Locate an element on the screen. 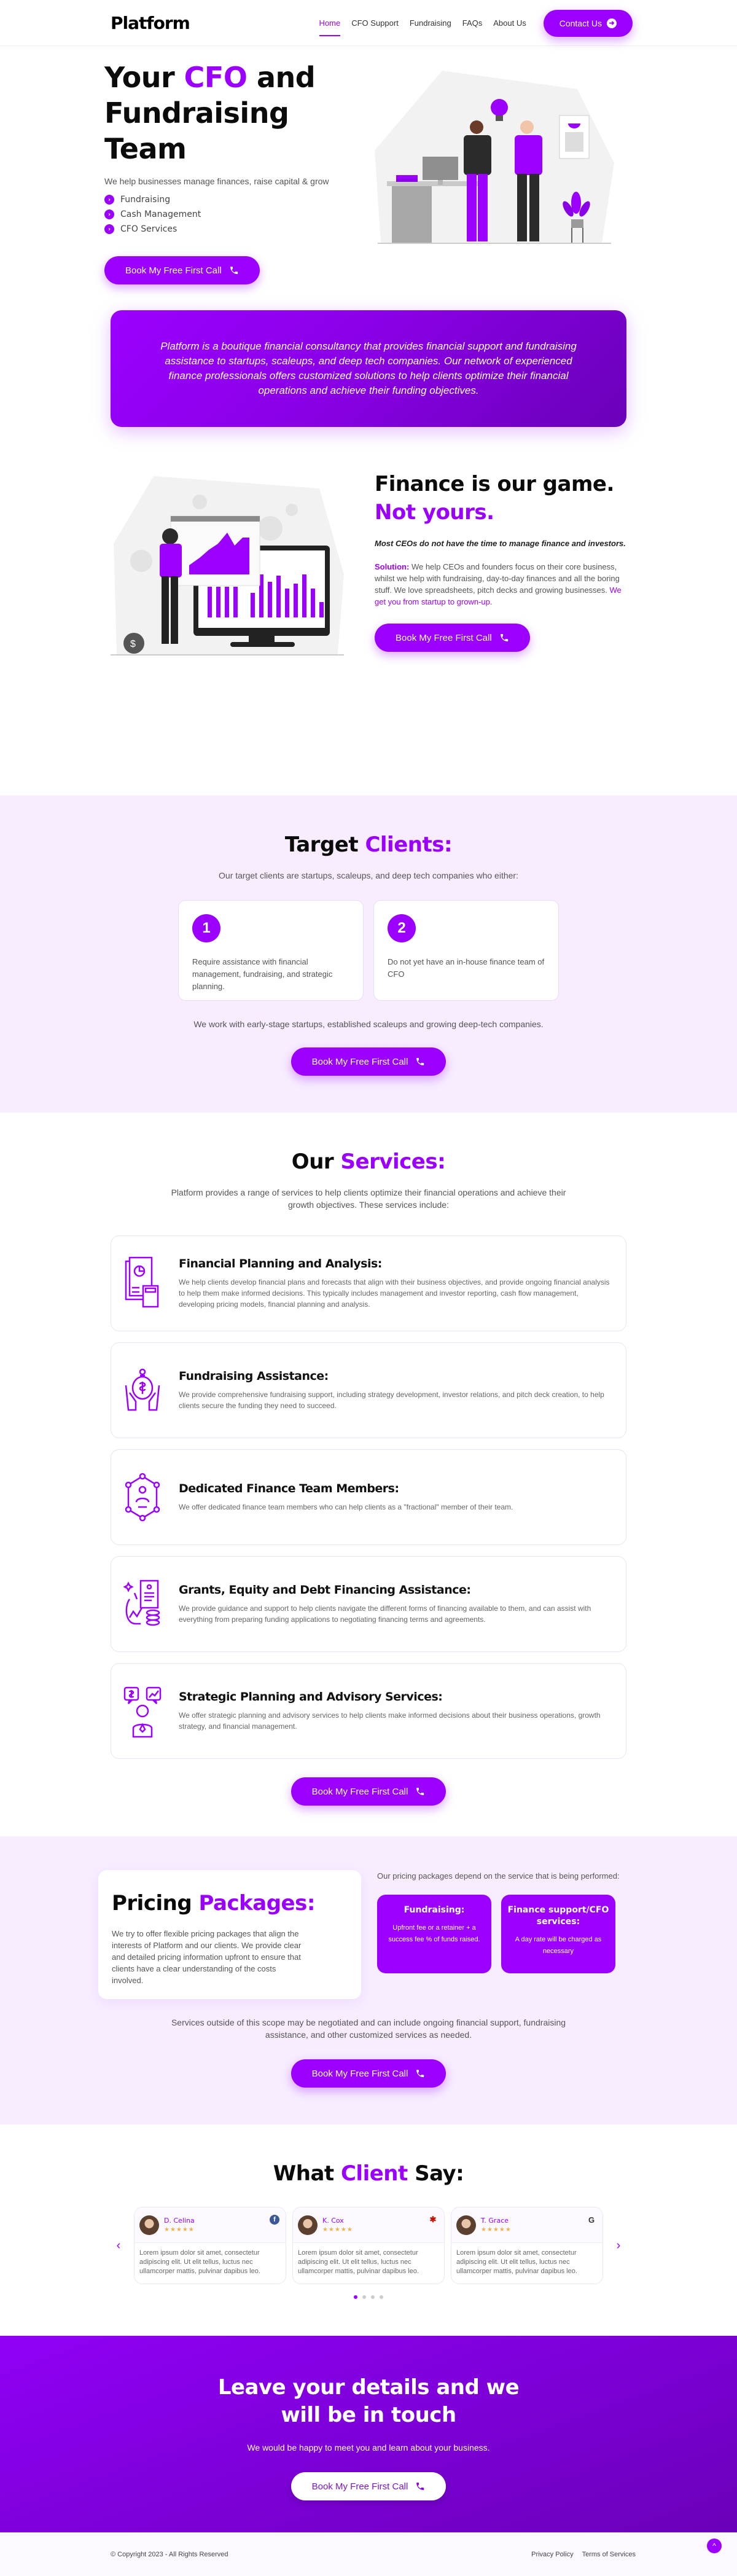 The image size is (737, 2576). contact-us-button: Contact Us ➜ is located at coordinates (588, 23).